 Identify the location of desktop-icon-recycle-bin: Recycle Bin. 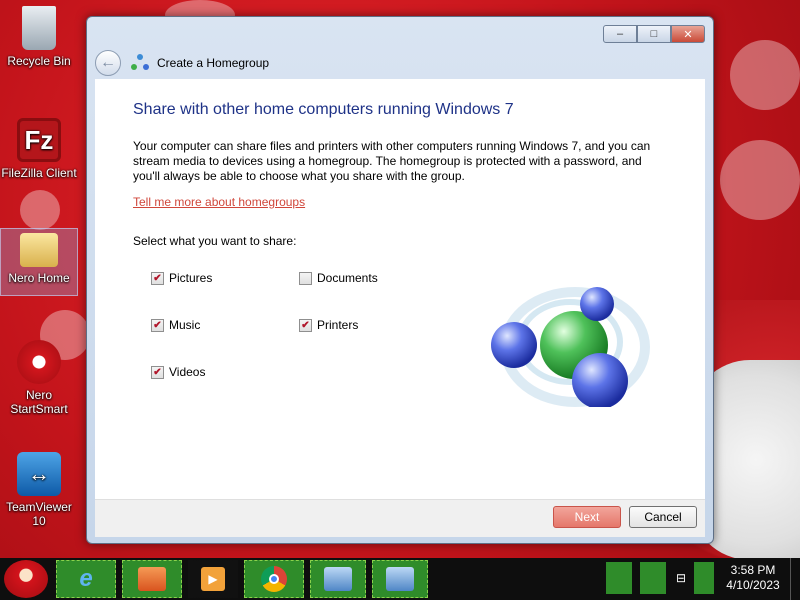
(39, 37).